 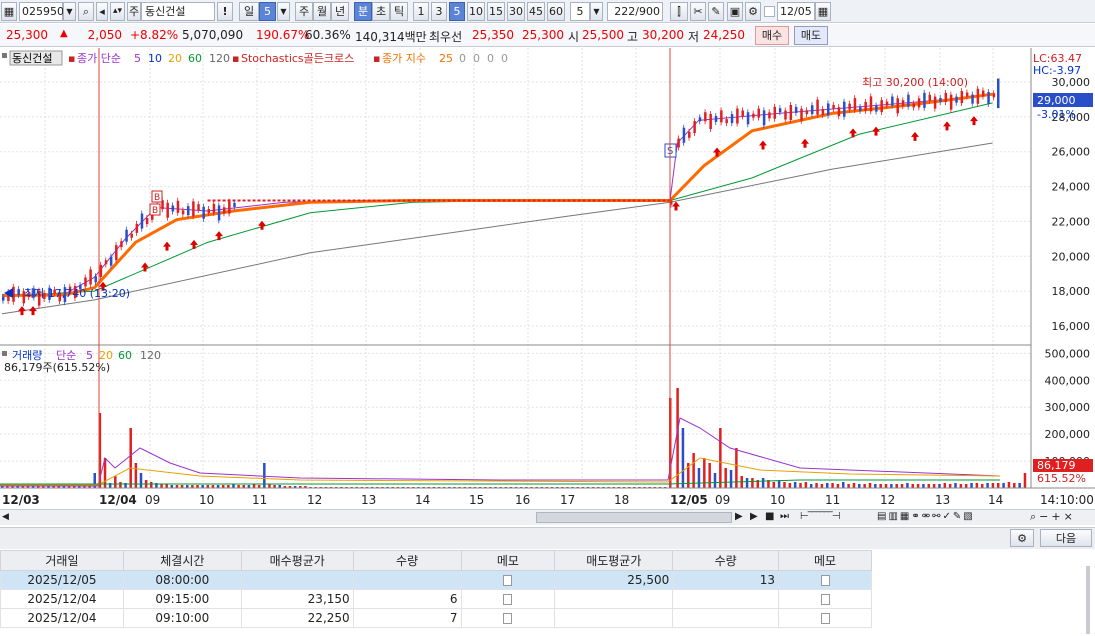 What do you see at coordinates (322, 11) in the screenshot?
I see `period-month-button: 월` at bounding box center [322, 11].